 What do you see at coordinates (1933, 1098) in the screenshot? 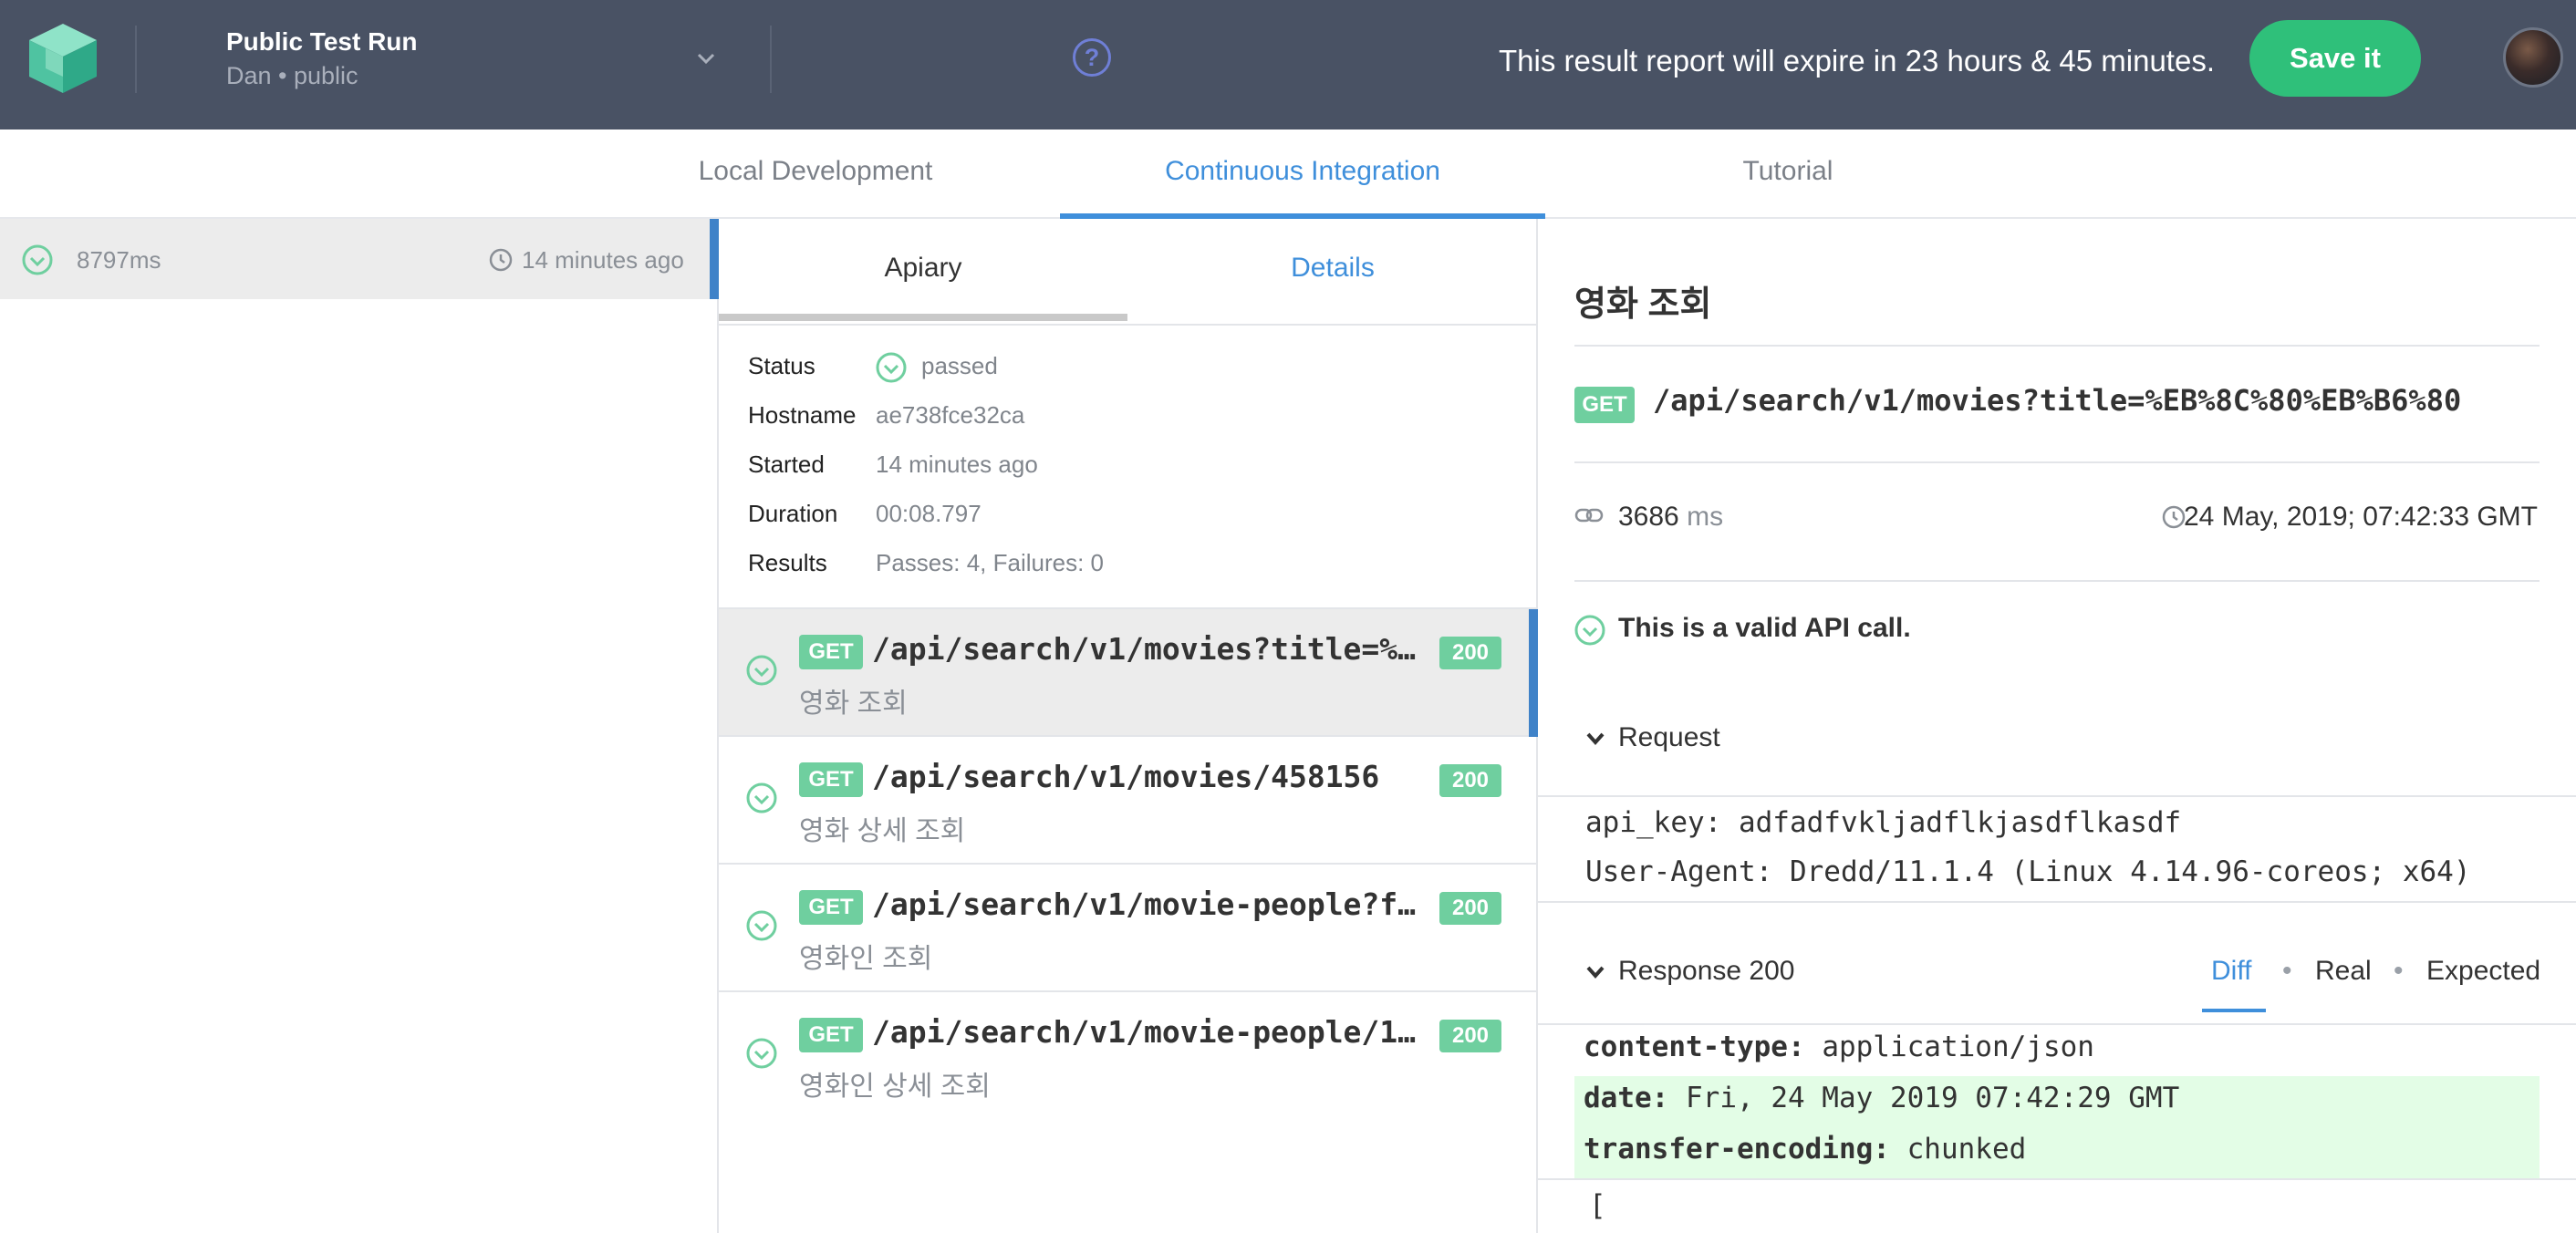
I see `header-value: Fri, 24 May 2019 07:42:29 GMT` at bounding box center [1933, 1098].